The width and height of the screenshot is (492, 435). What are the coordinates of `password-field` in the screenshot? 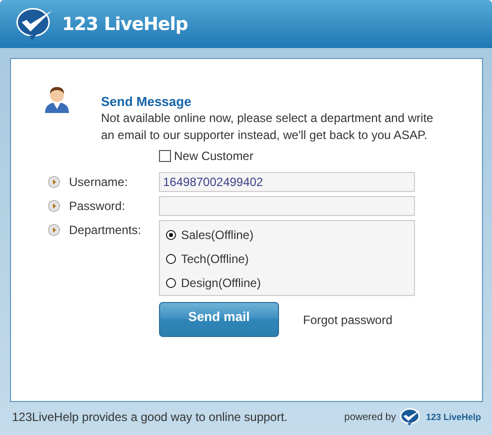 It's located at (287, 206).